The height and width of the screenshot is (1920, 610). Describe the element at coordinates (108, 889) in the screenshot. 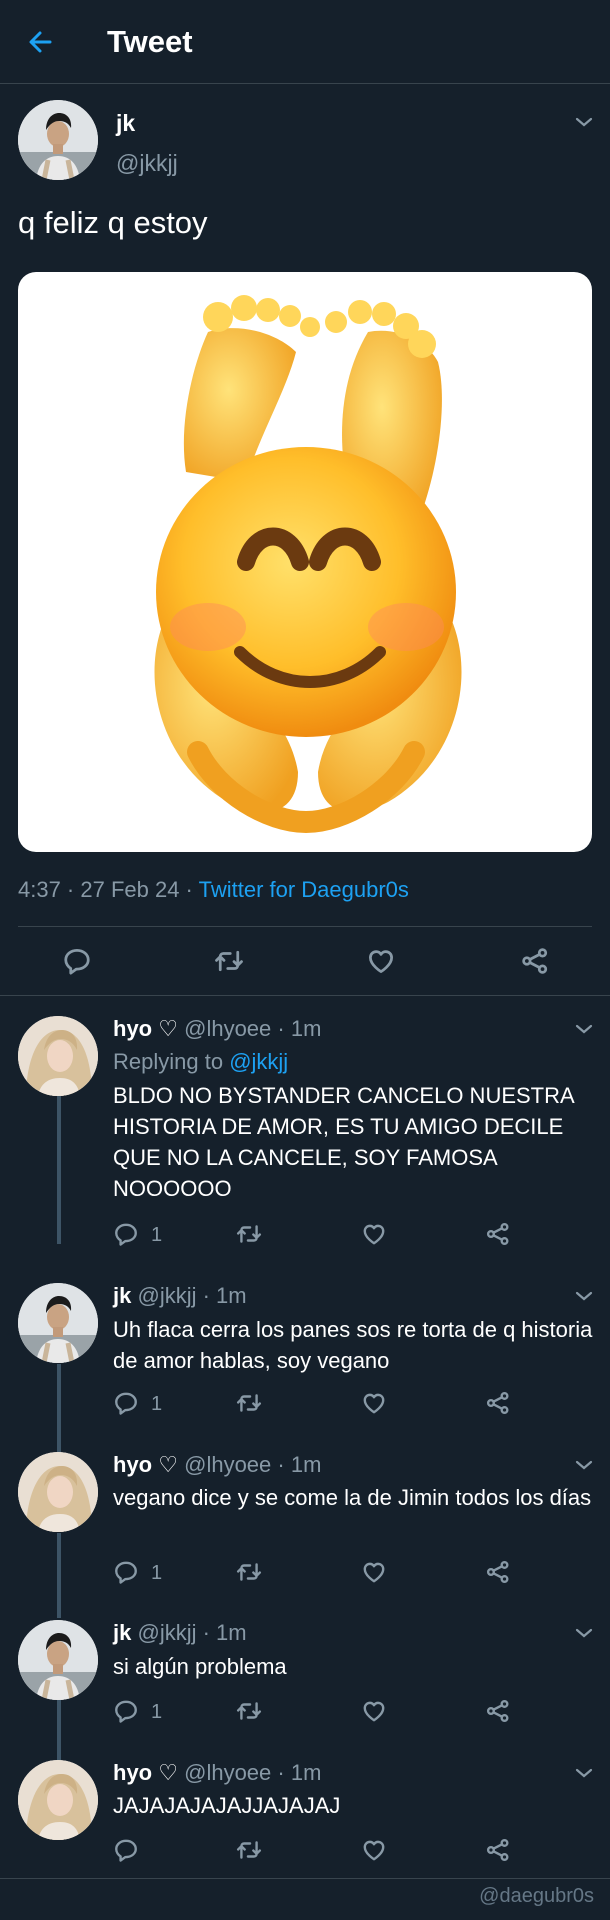

I see `tweet-timestamp: 4:37 · 27 Feb 24 ·` at that location.